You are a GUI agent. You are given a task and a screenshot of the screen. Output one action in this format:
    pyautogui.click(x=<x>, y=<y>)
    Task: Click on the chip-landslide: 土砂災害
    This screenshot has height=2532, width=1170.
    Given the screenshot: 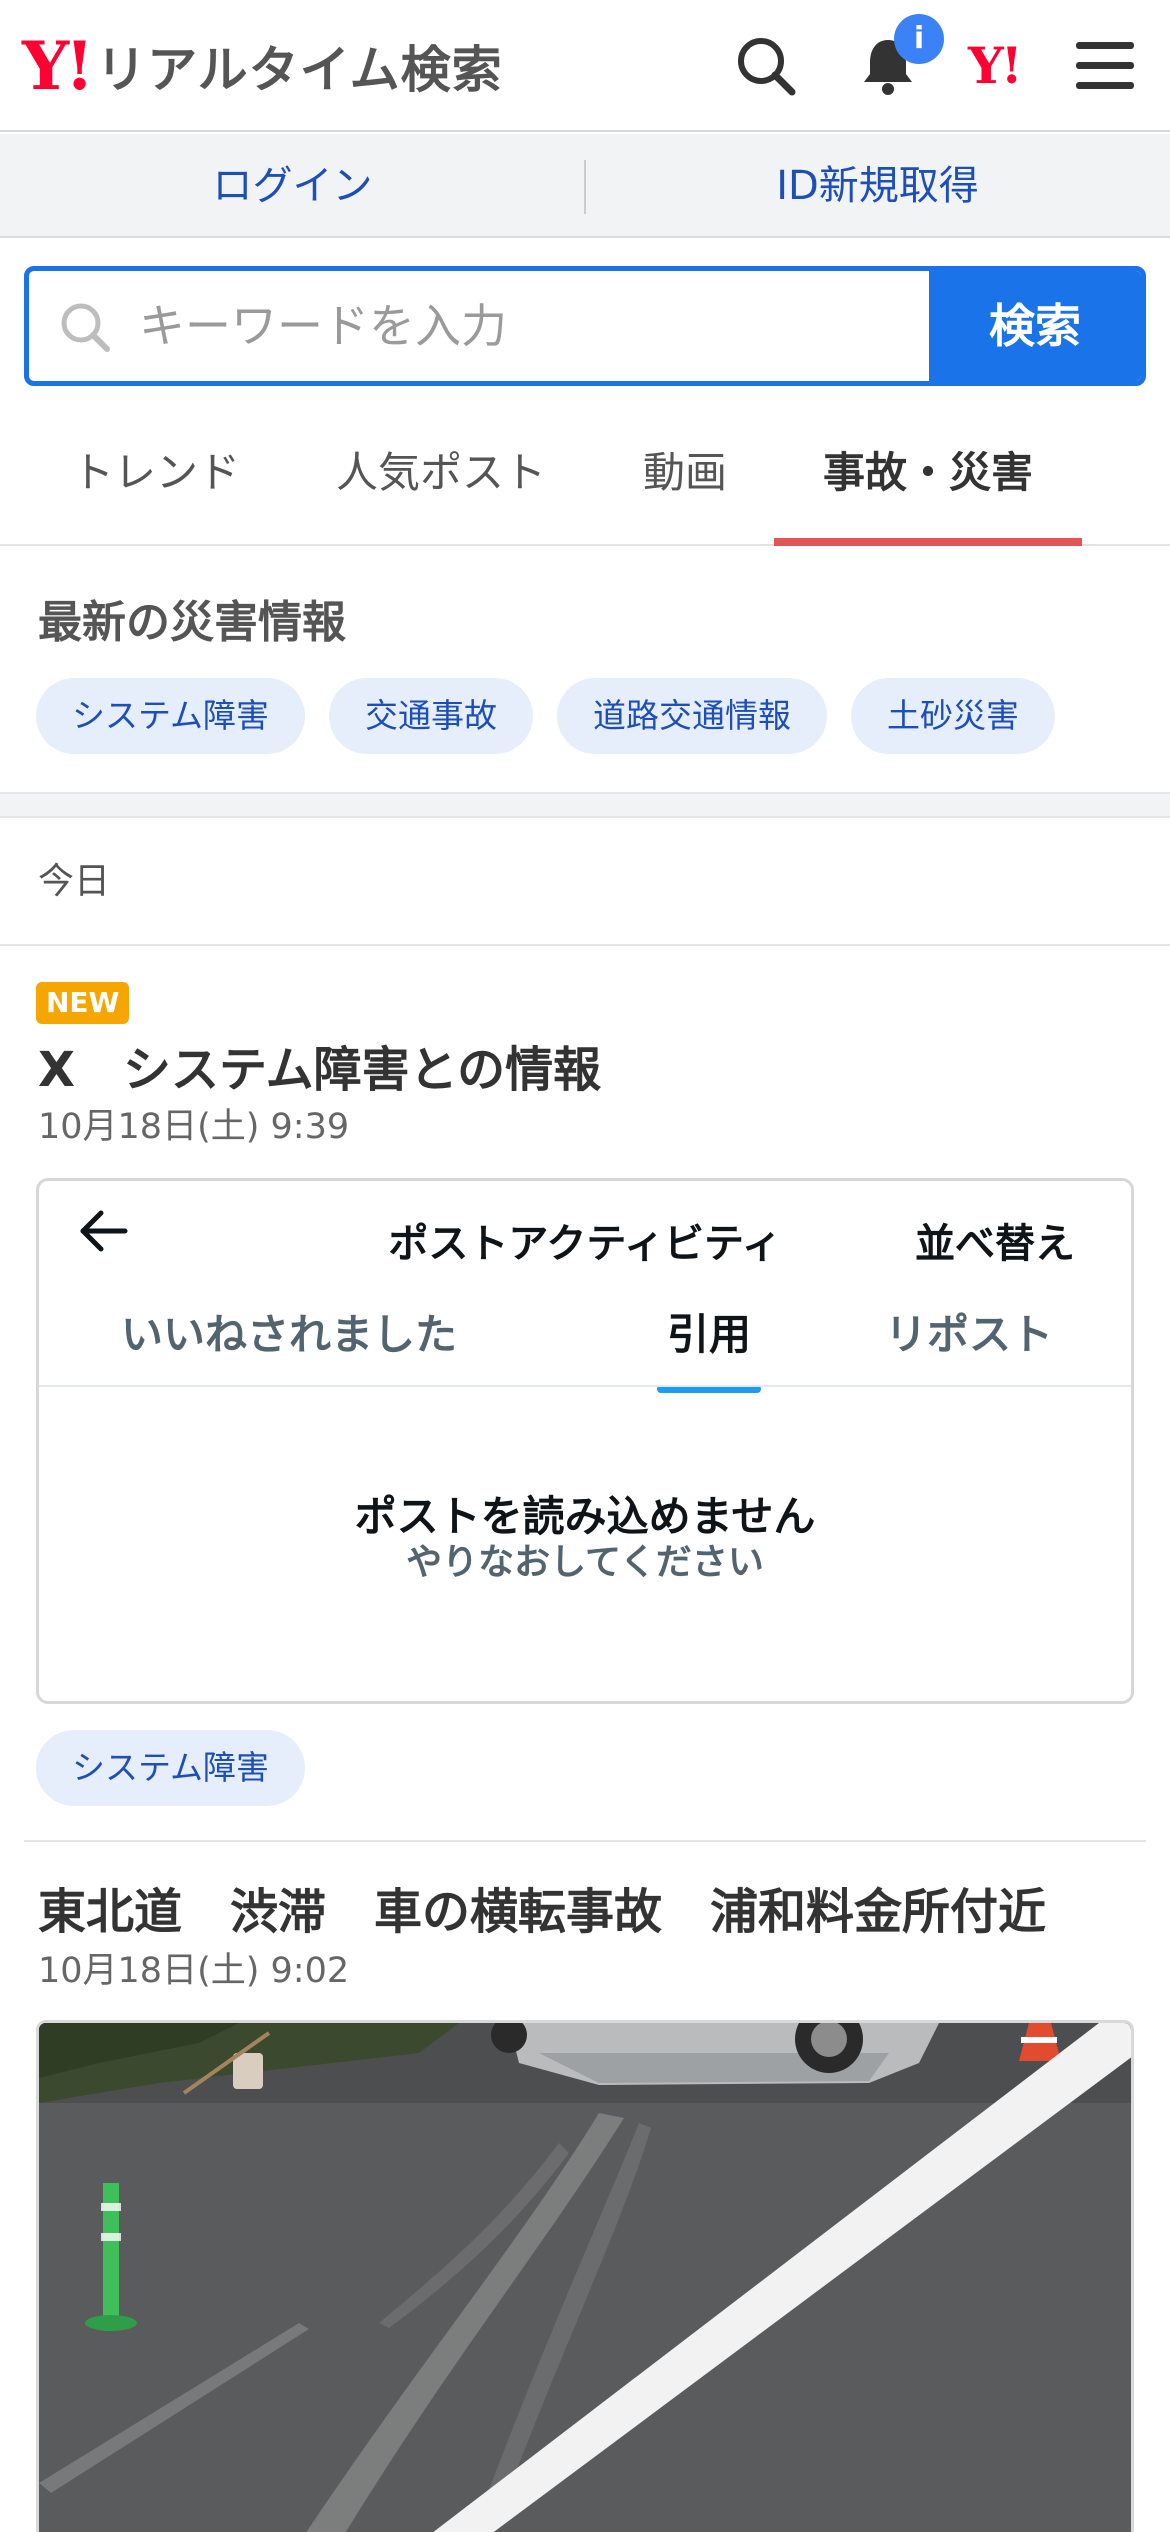 What is the action you would take?
    pyautogui.click(x=953, y=716)
    